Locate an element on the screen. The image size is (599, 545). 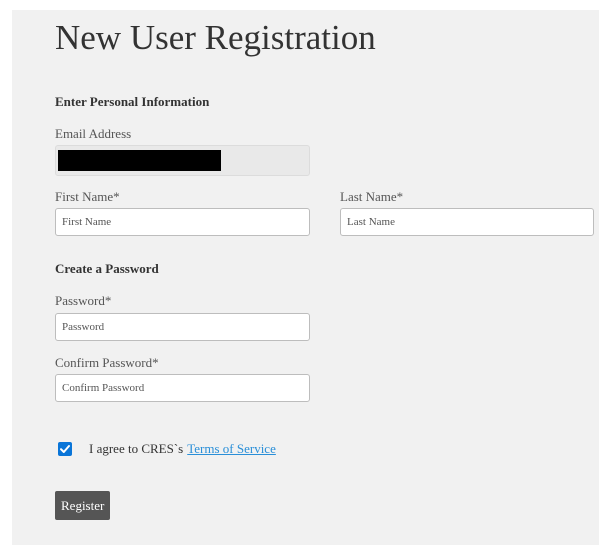
password-input is located at coordinates (182, 327).